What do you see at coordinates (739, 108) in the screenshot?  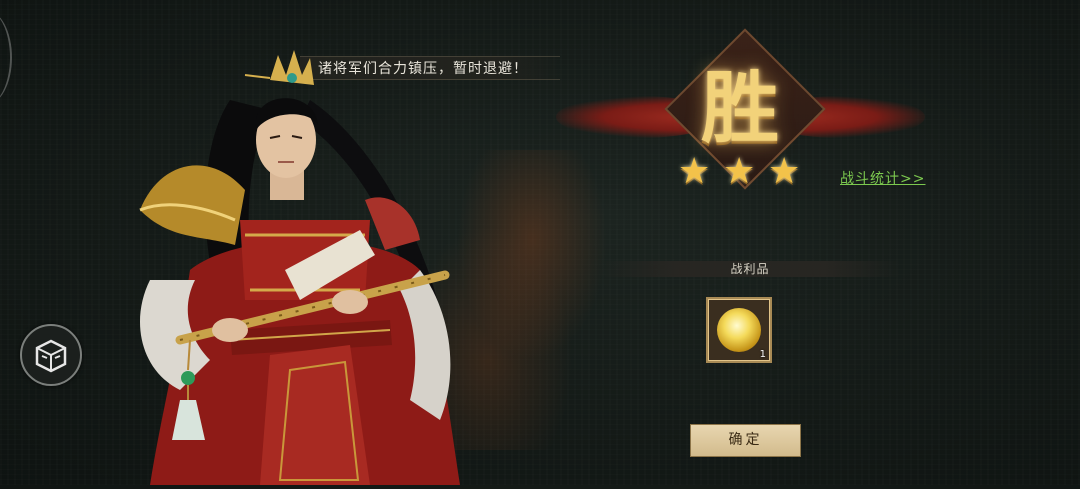 I see `victory-title: 胜` at bounding box center [739, 108].